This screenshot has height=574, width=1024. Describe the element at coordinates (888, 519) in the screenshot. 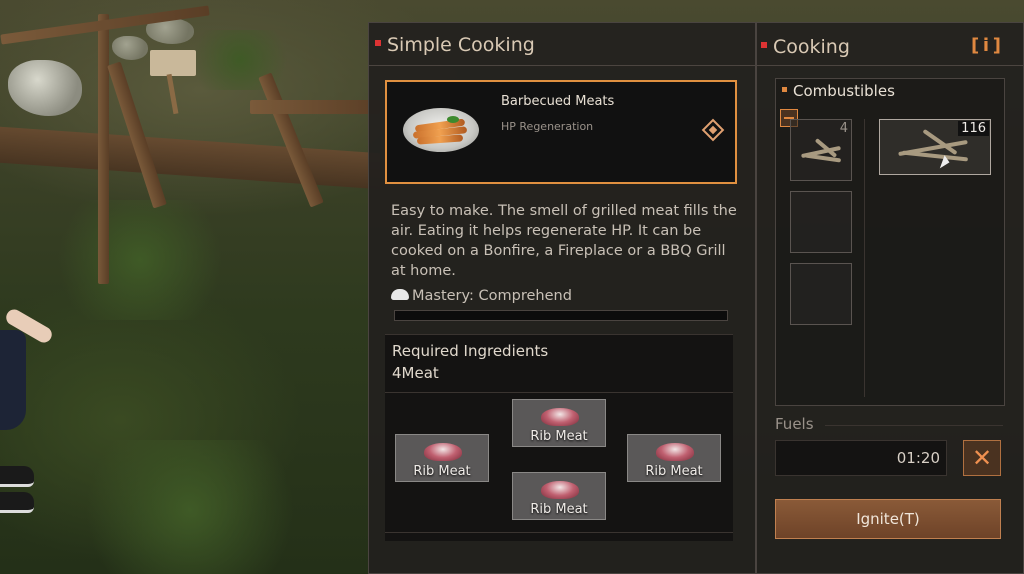

I see `ignite-button: Ignite(T)` at that location.